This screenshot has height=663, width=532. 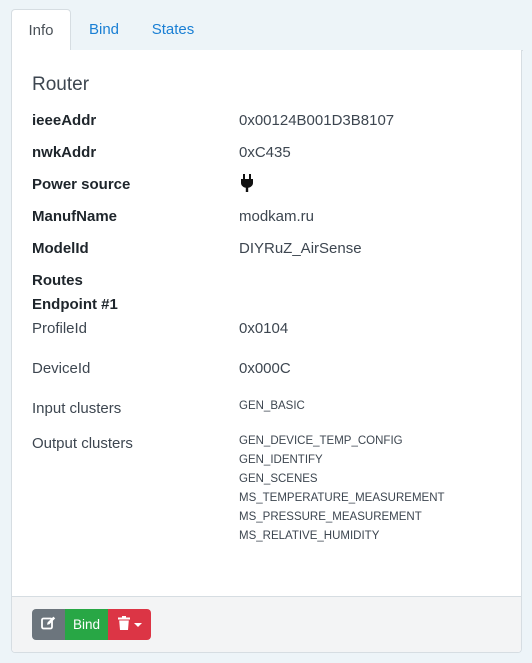 I want to click on field-label: Output clusters, so click(x=82, y=443).